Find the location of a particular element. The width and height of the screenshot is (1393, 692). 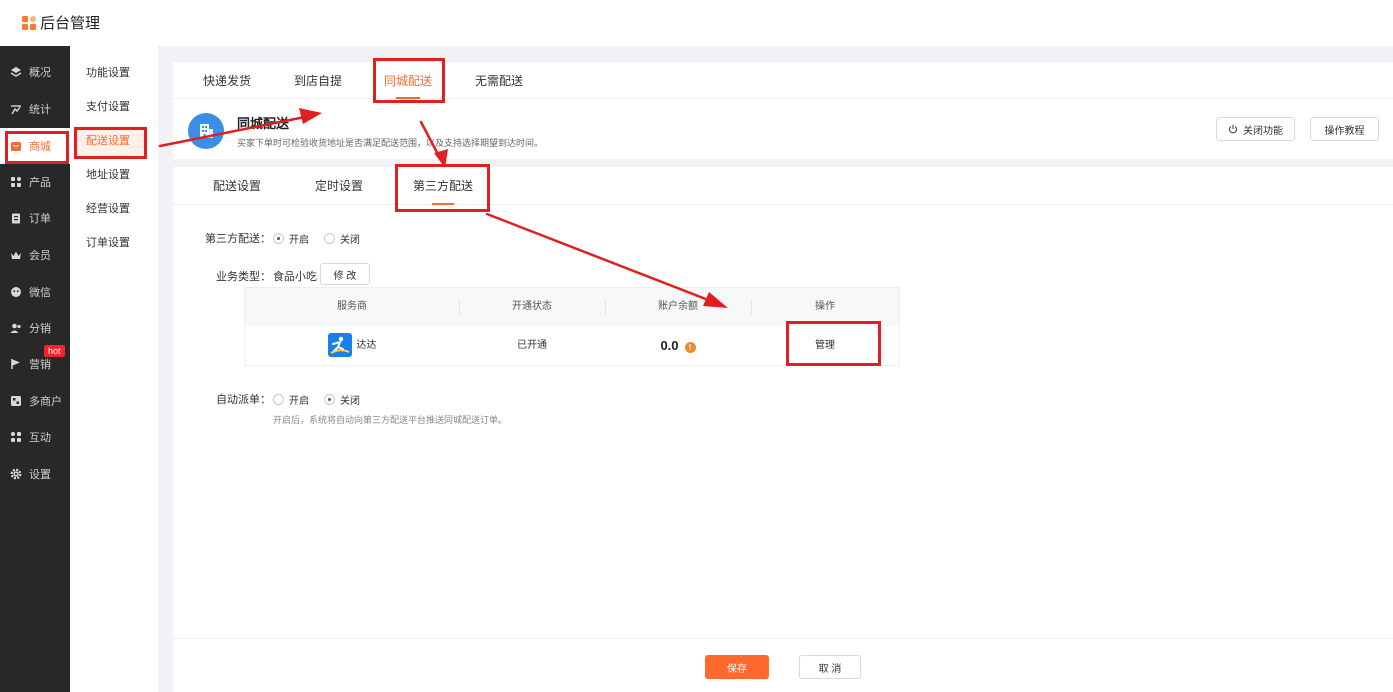

cell-provider: 达达 is located at coordinates (352, 345).